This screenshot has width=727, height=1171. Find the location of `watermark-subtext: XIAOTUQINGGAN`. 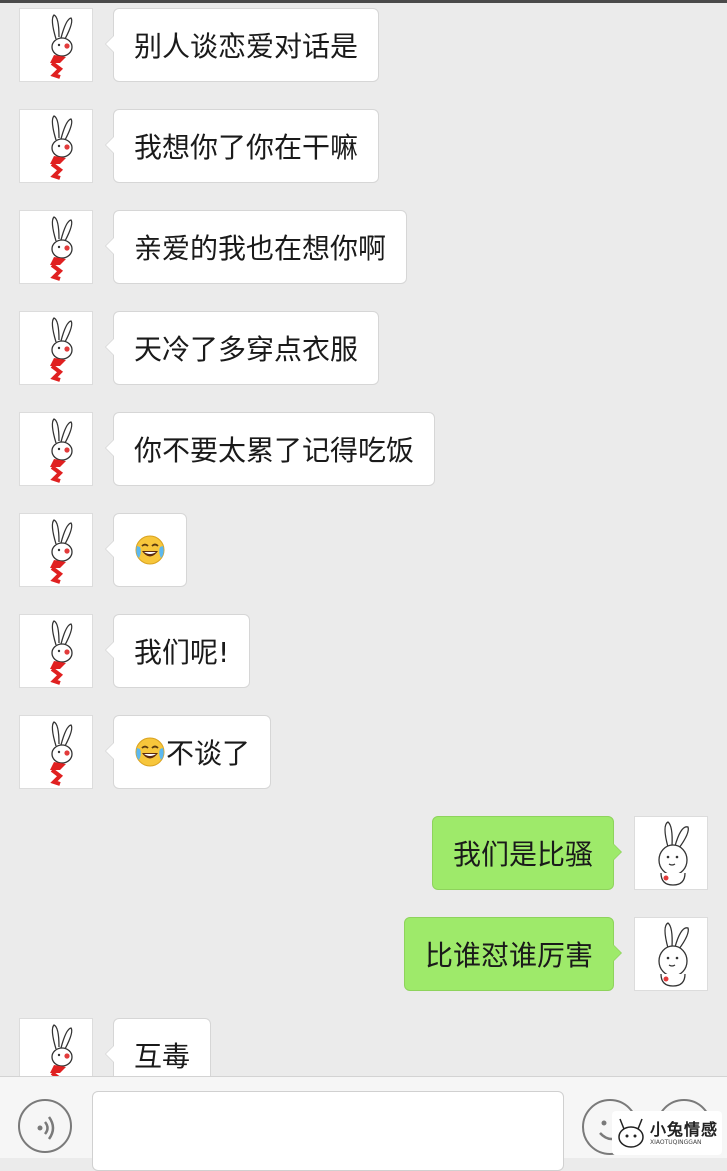

watermark-subtext: XIAOTUQINGGAN is located at coordinates (676, 1142).